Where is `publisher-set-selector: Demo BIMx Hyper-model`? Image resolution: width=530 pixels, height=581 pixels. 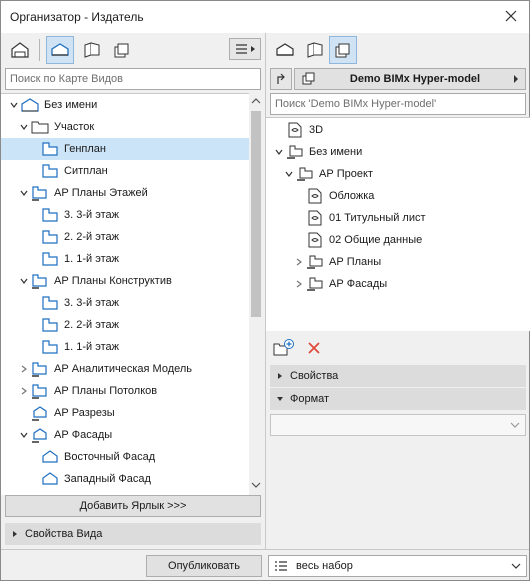 publisher-set-selector: Demo BIMx Hyper-model is located at coordinates (410, 79).